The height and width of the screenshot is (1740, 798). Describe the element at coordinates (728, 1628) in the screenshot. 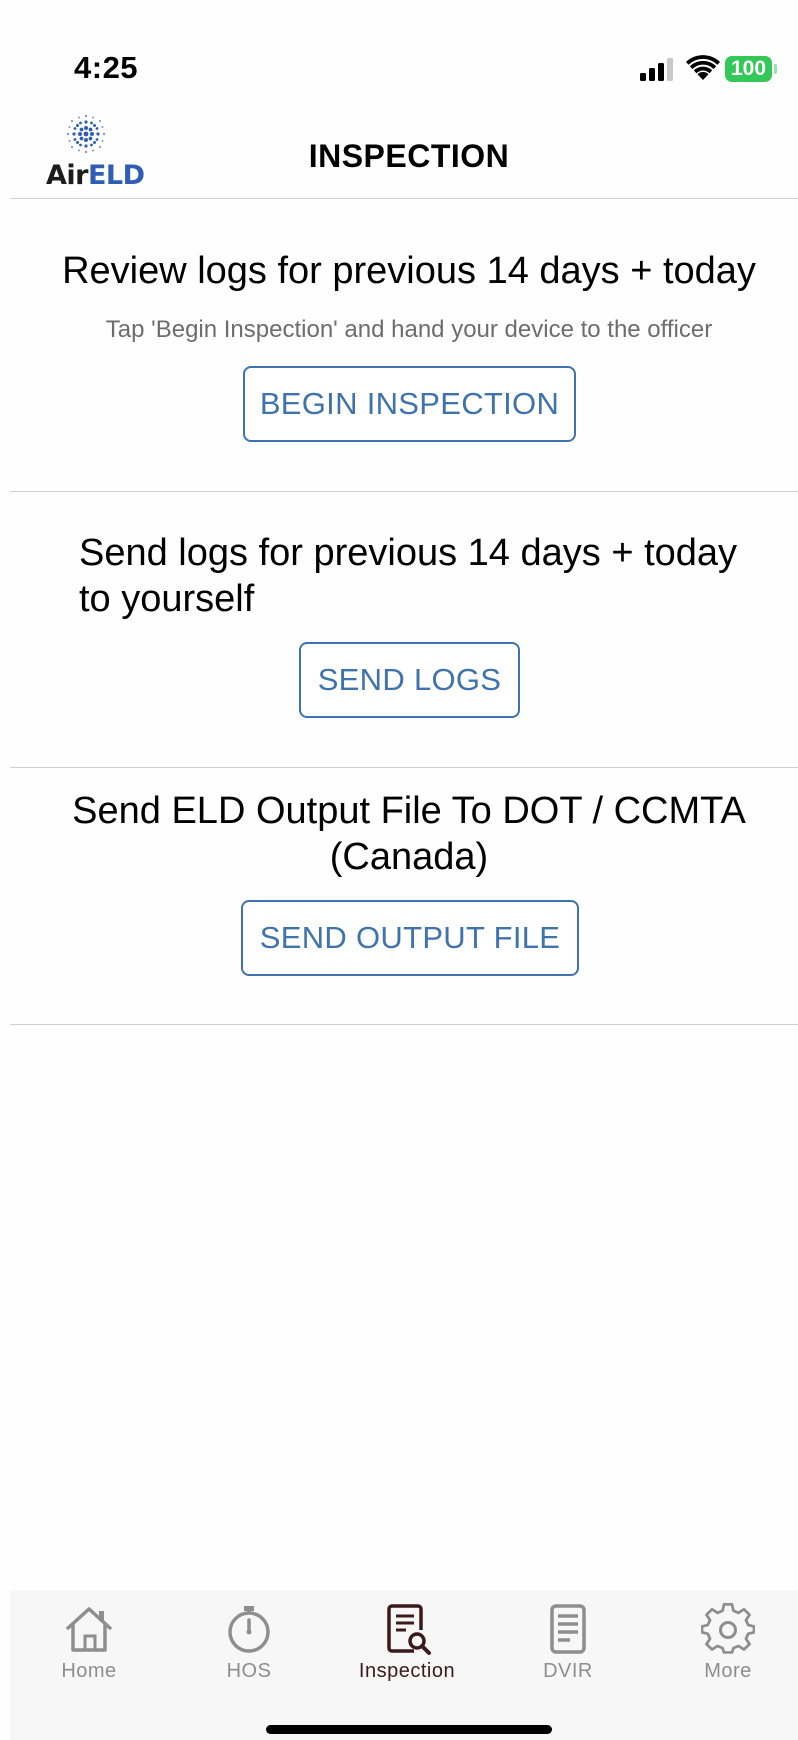

I see `gear-icon` at that location.